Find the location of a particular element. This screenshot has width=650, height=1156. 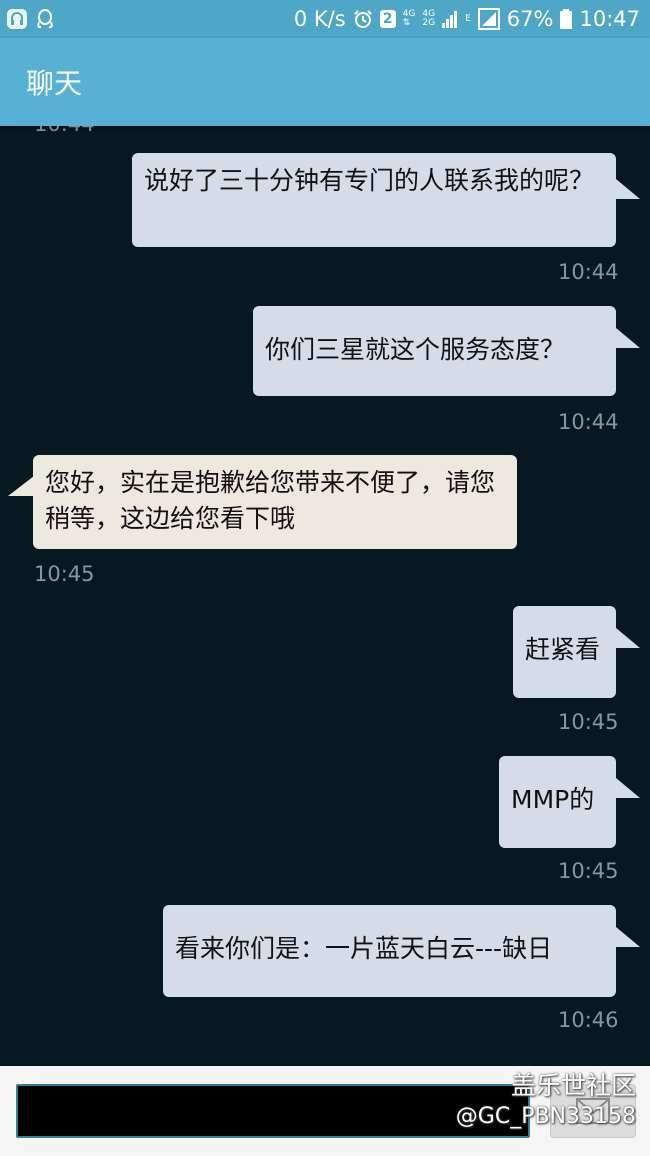

outgoing-message-bubble: 你们三星就这个服务态度？ is located at coordinates (434, 351).